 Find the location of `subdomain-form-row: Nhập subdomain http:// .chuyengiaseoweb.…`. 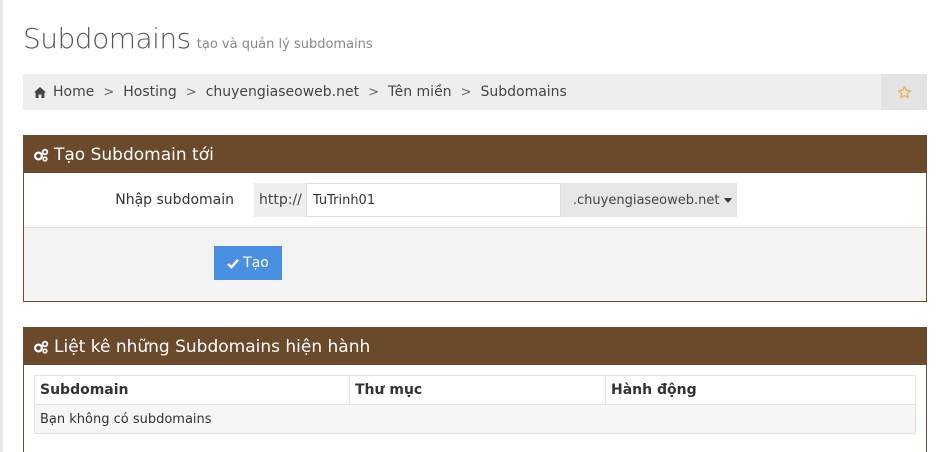

subdomain-form-row: Nhập subdomain http:// .chuyengiaseoweb.… is located at coordinates (475, 200).